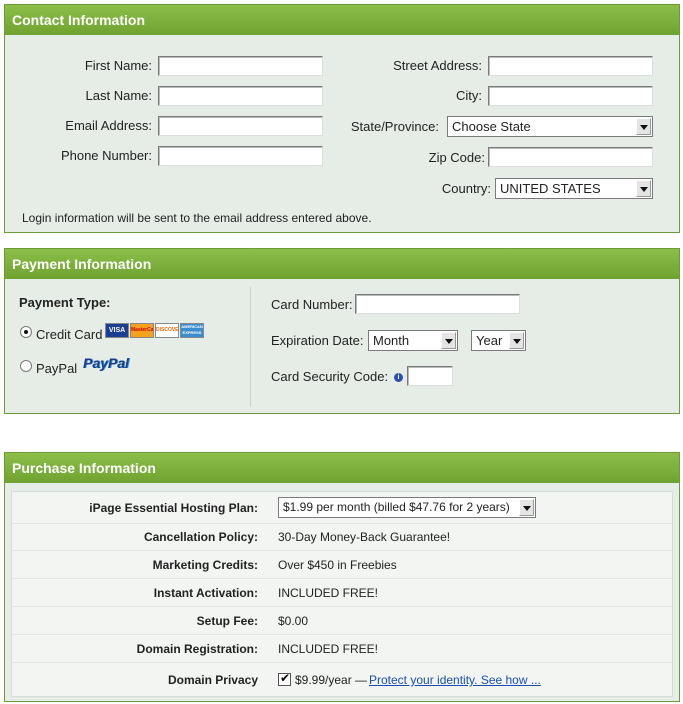  I want to click on state-select-value: Choose State, so click(491, 126).